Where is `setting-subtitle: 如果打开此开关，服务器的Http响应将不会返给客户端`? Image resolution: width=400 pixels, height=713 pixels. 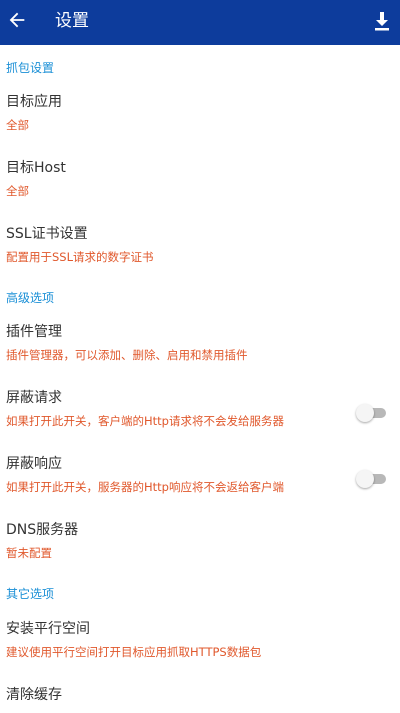
setting-subtitle: 如果打开此开关，服务器的Http响应将不会返给客户端 is located at coordinates (145, 487).